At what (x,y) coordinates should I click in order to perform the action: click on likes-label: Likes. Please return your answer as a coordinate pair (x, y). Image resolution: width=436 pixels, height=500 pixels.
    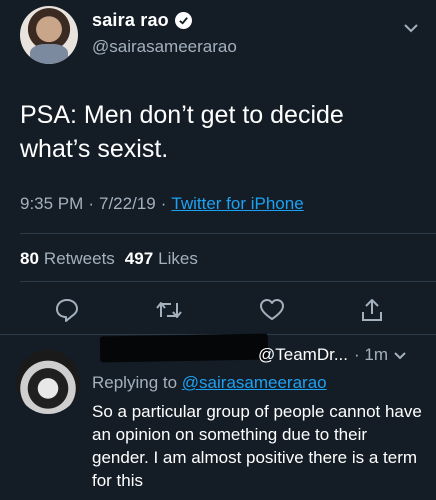
    Looking at the image, I should click on (178, 258).